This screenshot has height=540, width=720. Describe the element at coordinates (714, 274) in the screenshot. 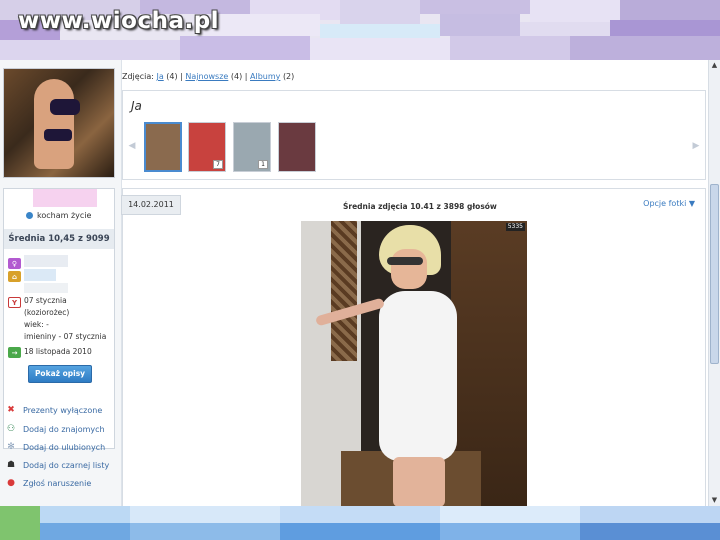

I see `scrollbar-thumb` at that location.